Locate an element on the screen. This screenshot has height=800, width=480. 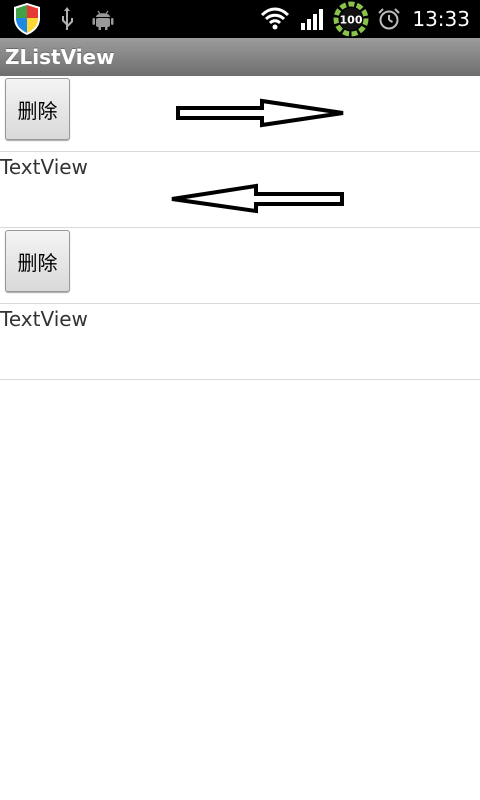
list-item: TextView is located at coordinates (240, 342).